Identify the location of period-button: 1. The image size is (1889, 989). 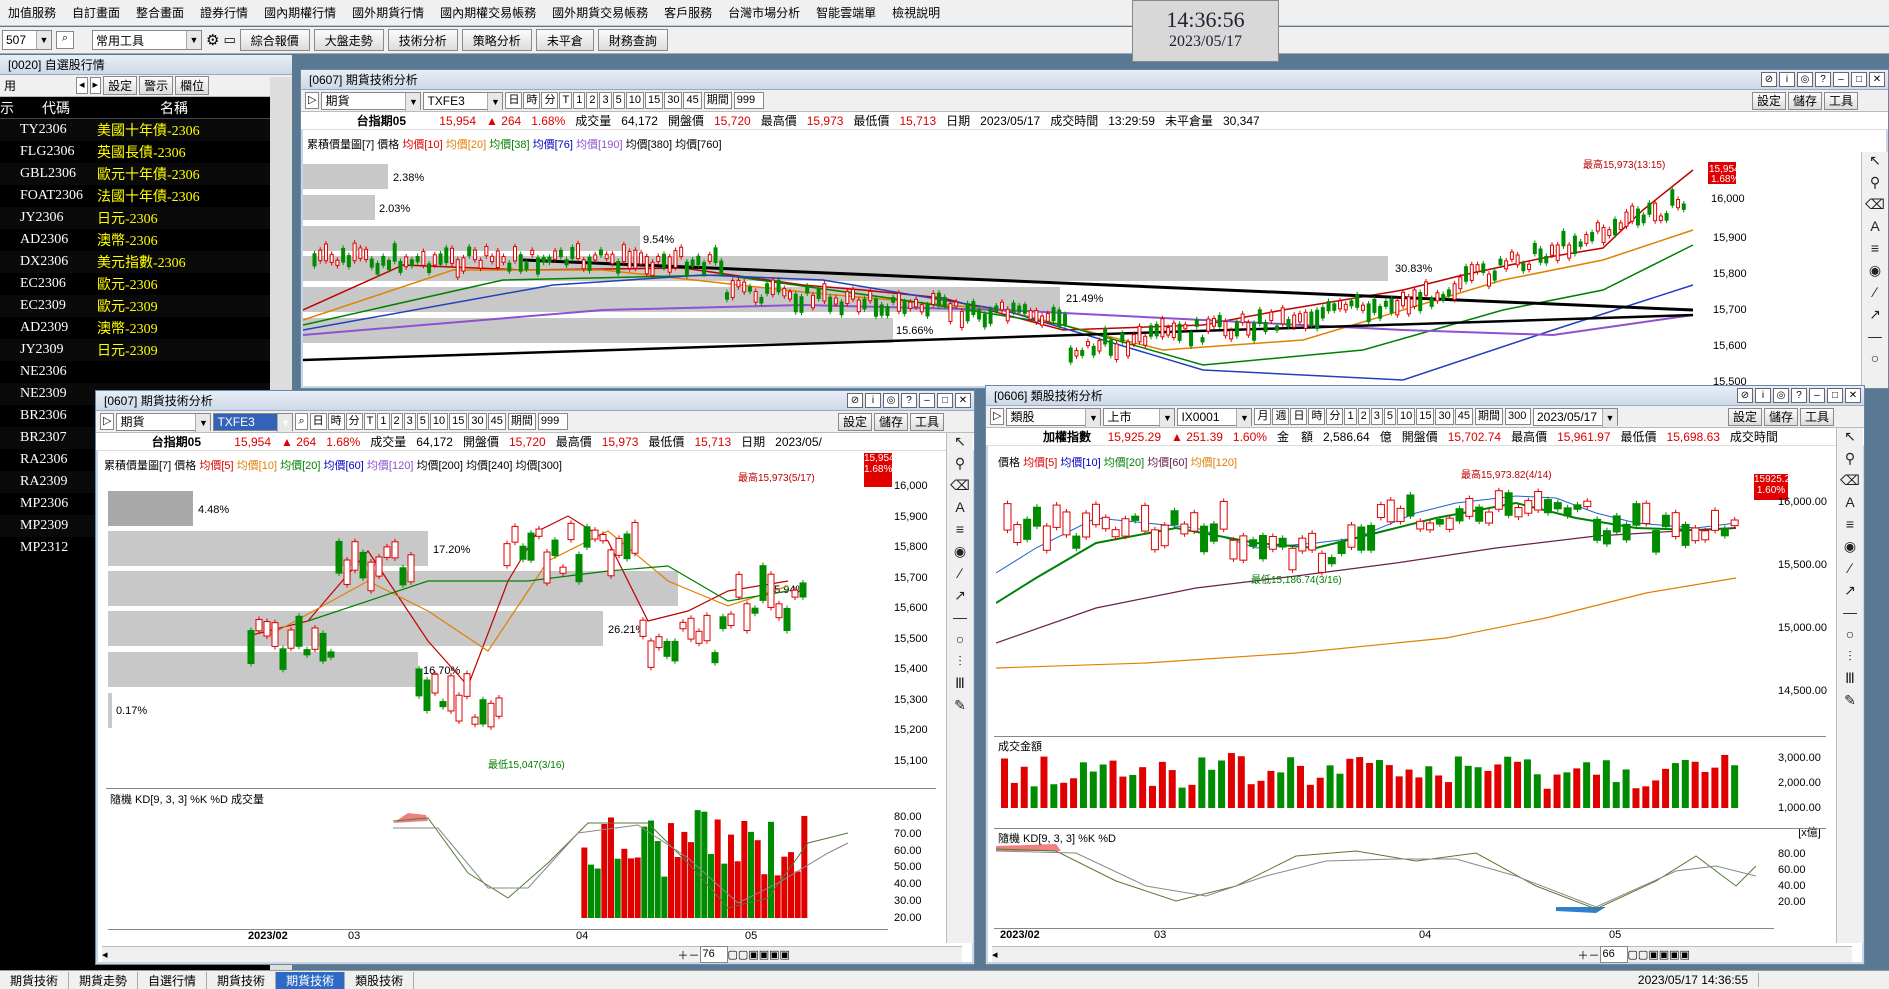
(383, 421).